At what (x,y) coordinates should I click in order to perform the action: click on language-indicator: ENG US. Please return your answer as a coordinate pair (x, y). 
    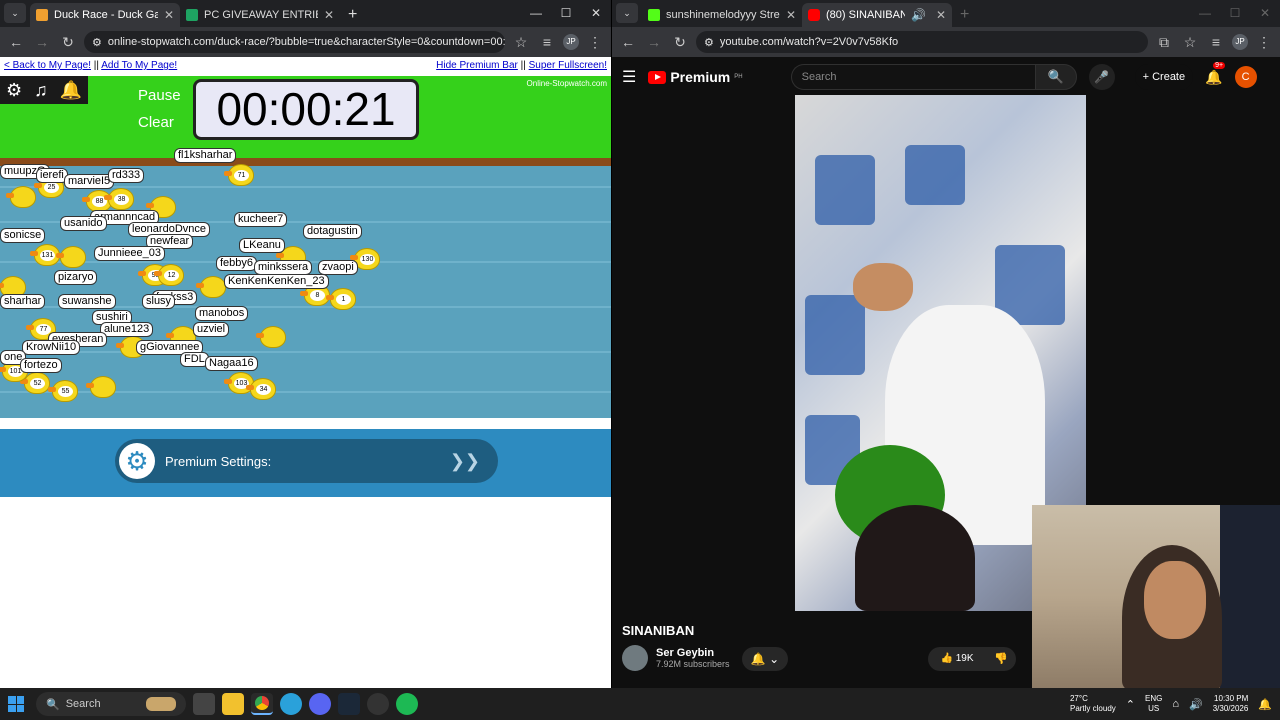
    Looking at the image, I should click on (1153, 704).